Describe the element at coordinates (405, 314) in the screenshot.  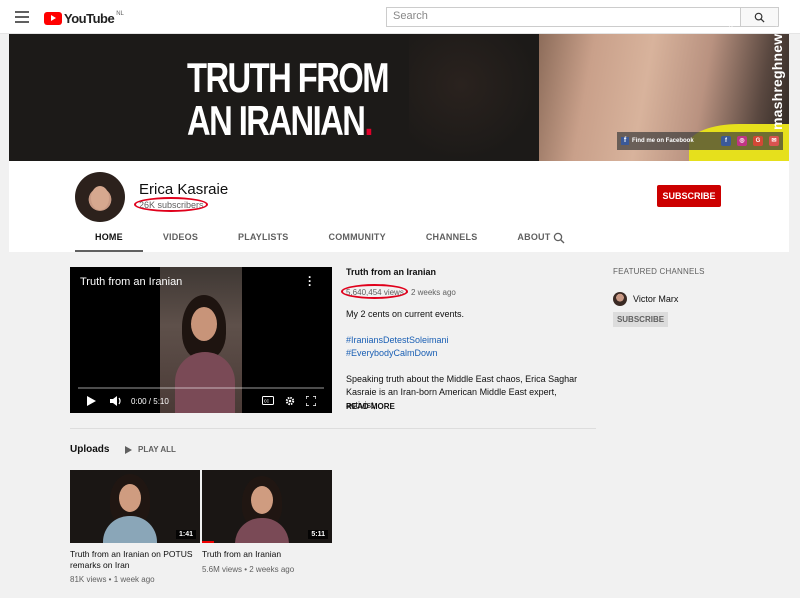
I see `description-line: My 2 cents on current events.` at that location.